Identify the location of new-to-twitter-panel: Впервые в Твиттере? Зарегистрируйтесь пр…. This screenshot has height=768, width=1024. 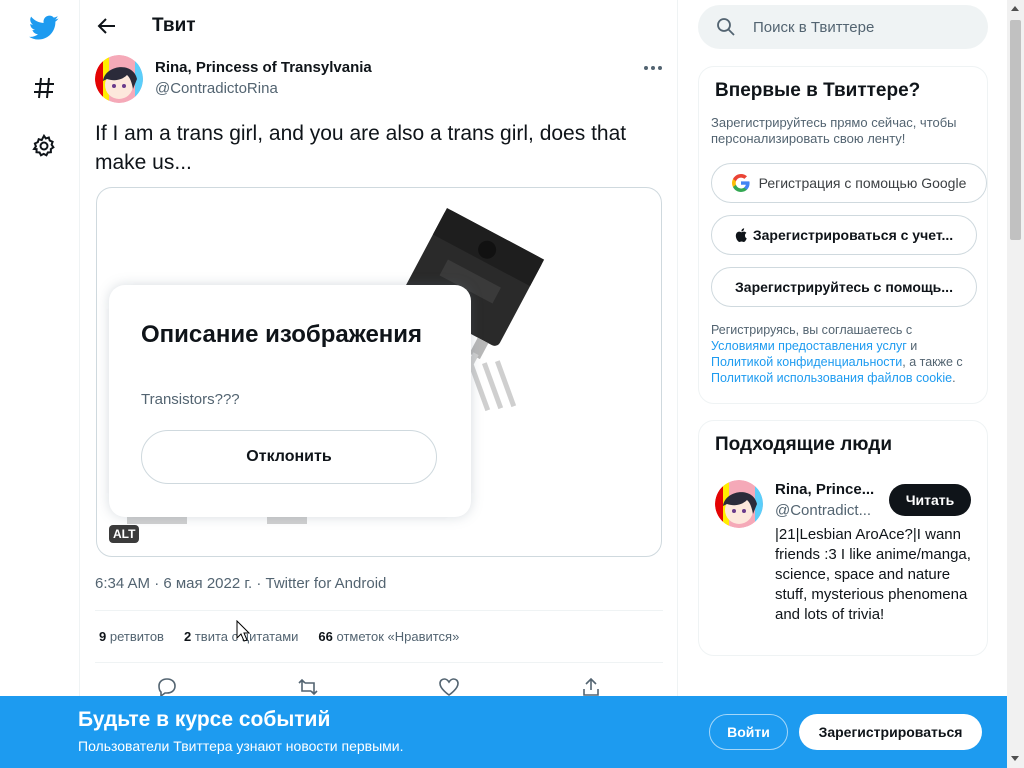
(843, 235).